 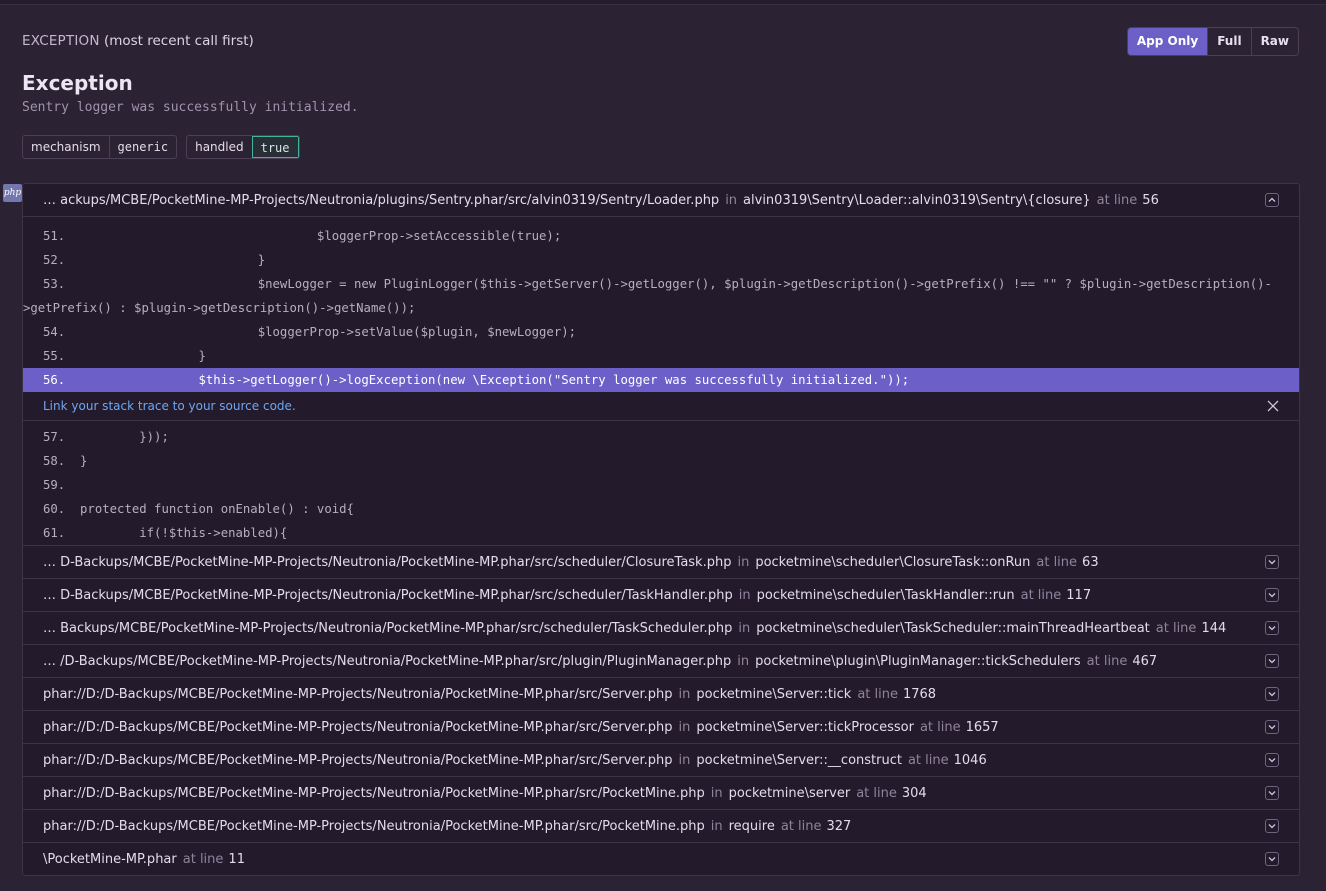 What do you see at coordinates (219, 147) in the screenshot?
I see `tag-key: handled` at bounding box center [219, 147].